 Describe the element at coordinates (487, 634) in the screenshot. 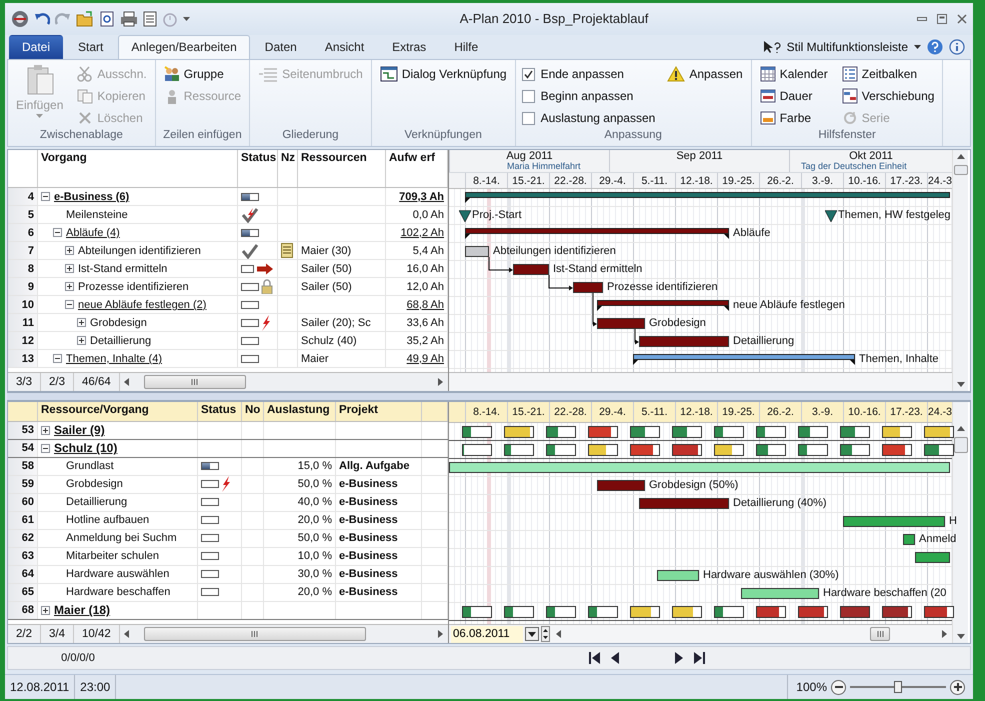

I see `date-field: 06.08.2011` at that location.